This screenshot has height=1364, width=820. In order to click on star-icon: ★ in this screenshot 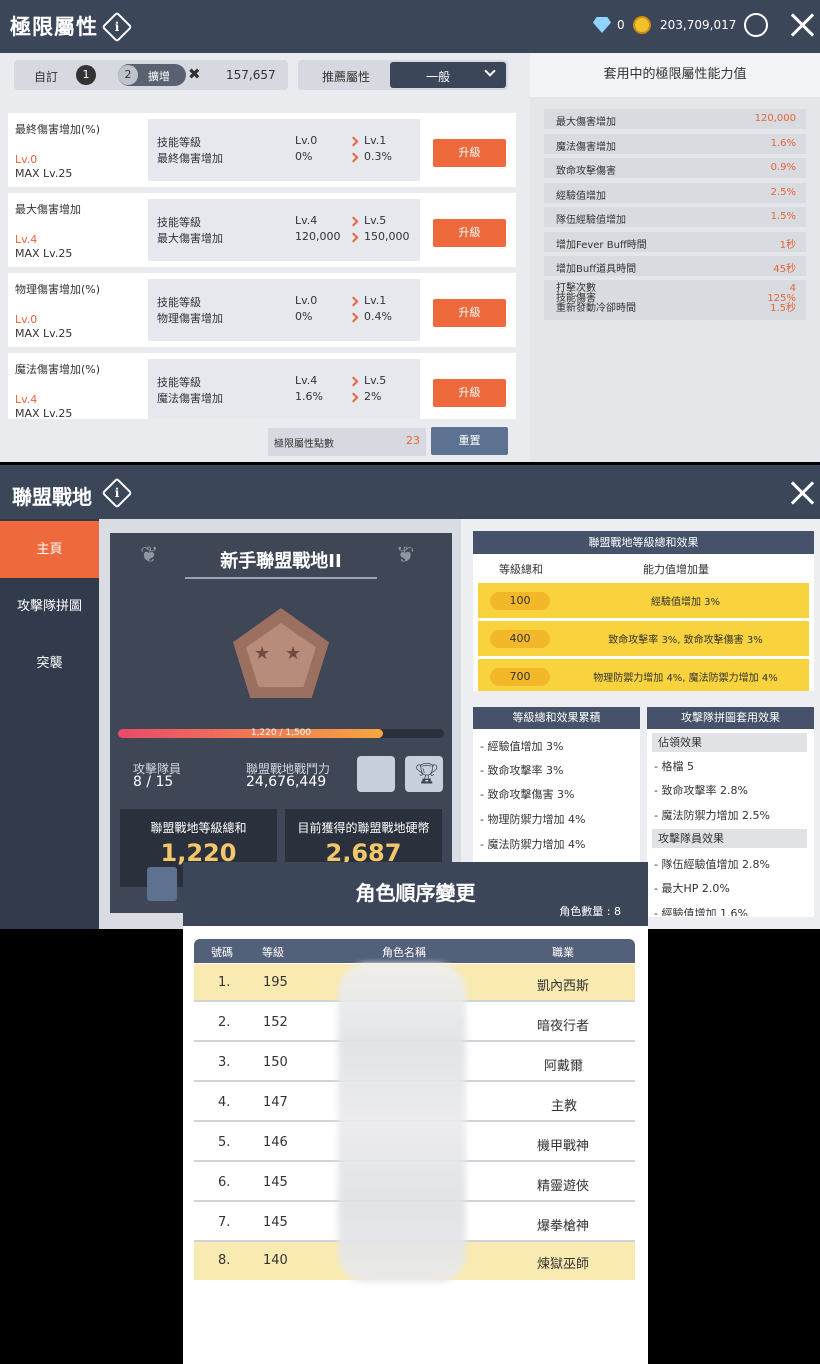, I will do `click(262, 653)`.